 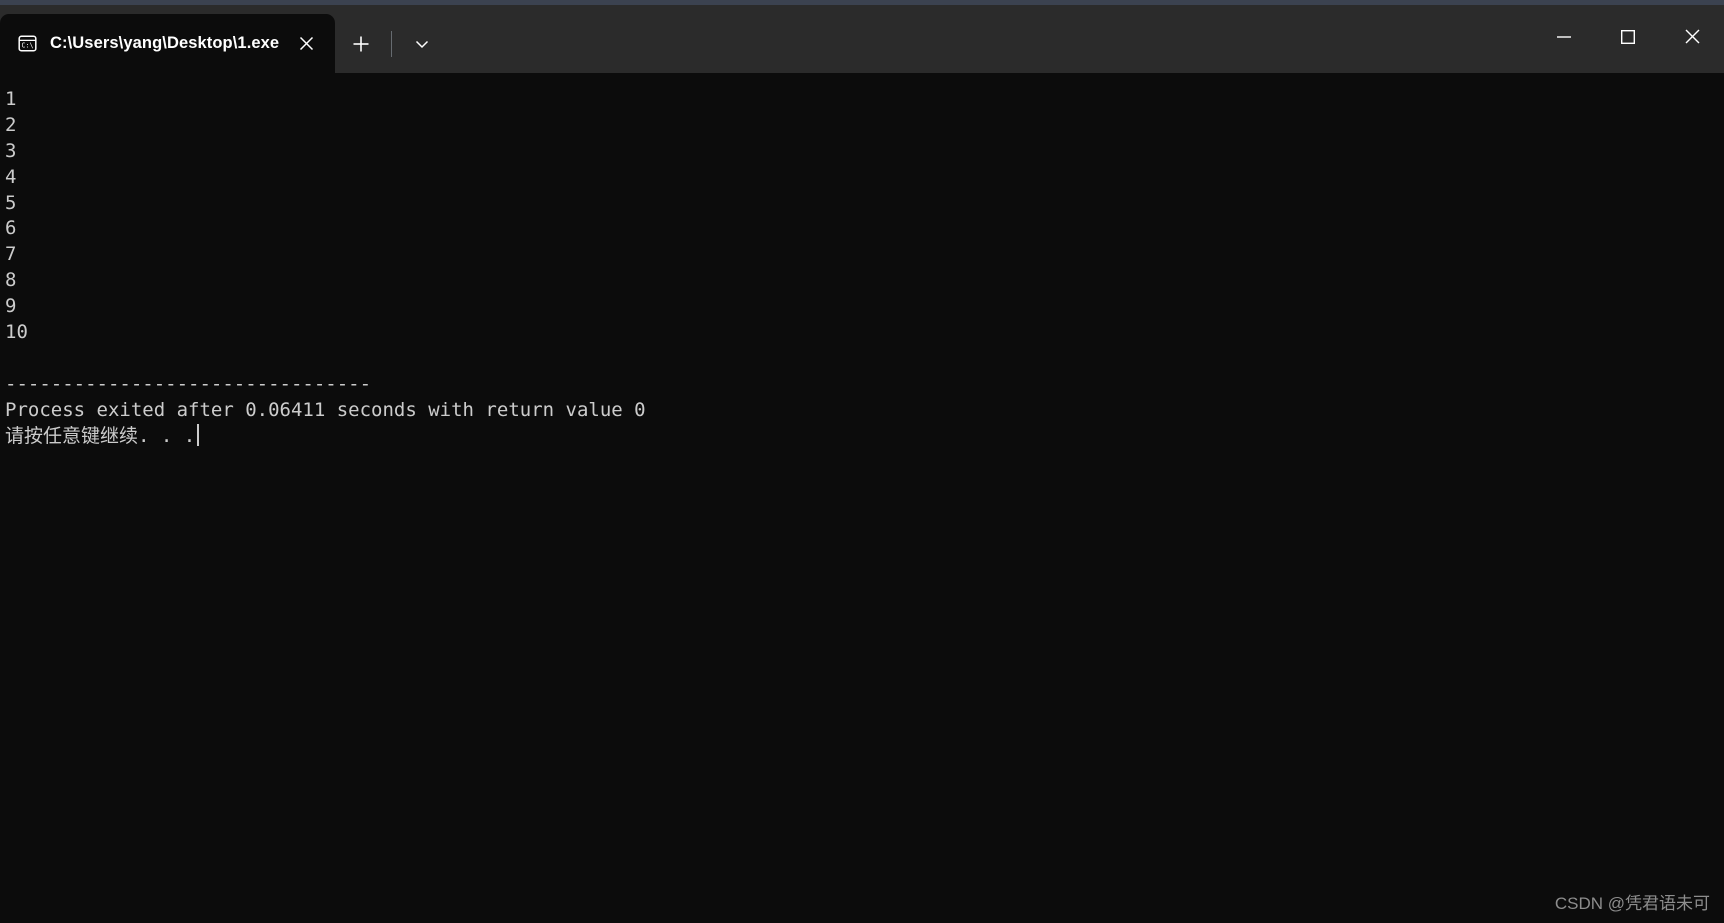 What do you see at coordinates (16, 332) in the screenshot?
I see `terminal-line: 10` at bounding box center [16, 332].